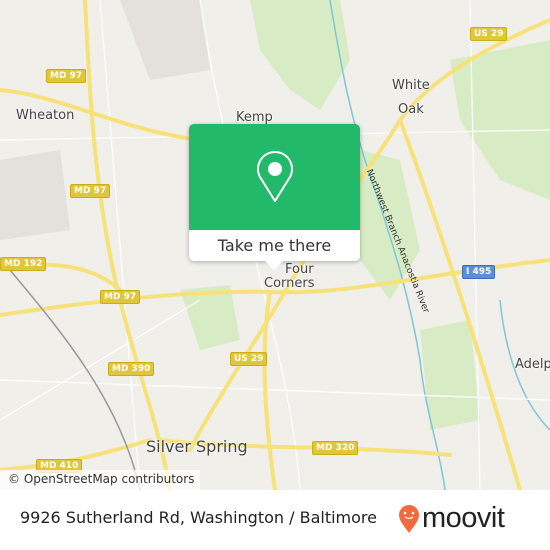 This screenshot has height=550, width=550. What do you see at coordinates (411, 85) in the screenshot?
I see `place-label-white: White` at bounding box center [411, 85].